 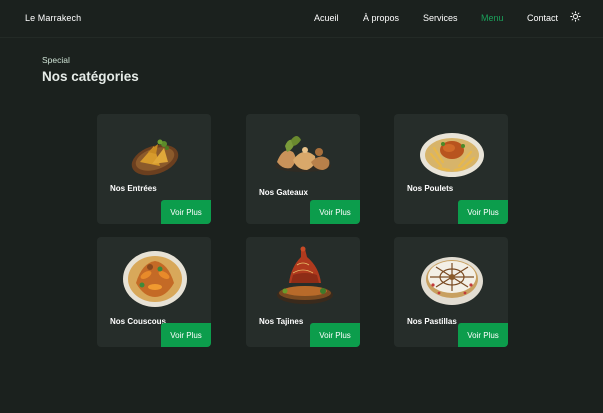 What do you see at coordinates (452, 281) in the screenshot?
I see `pastilla-dish-icon` at bounding box center [452, 281].